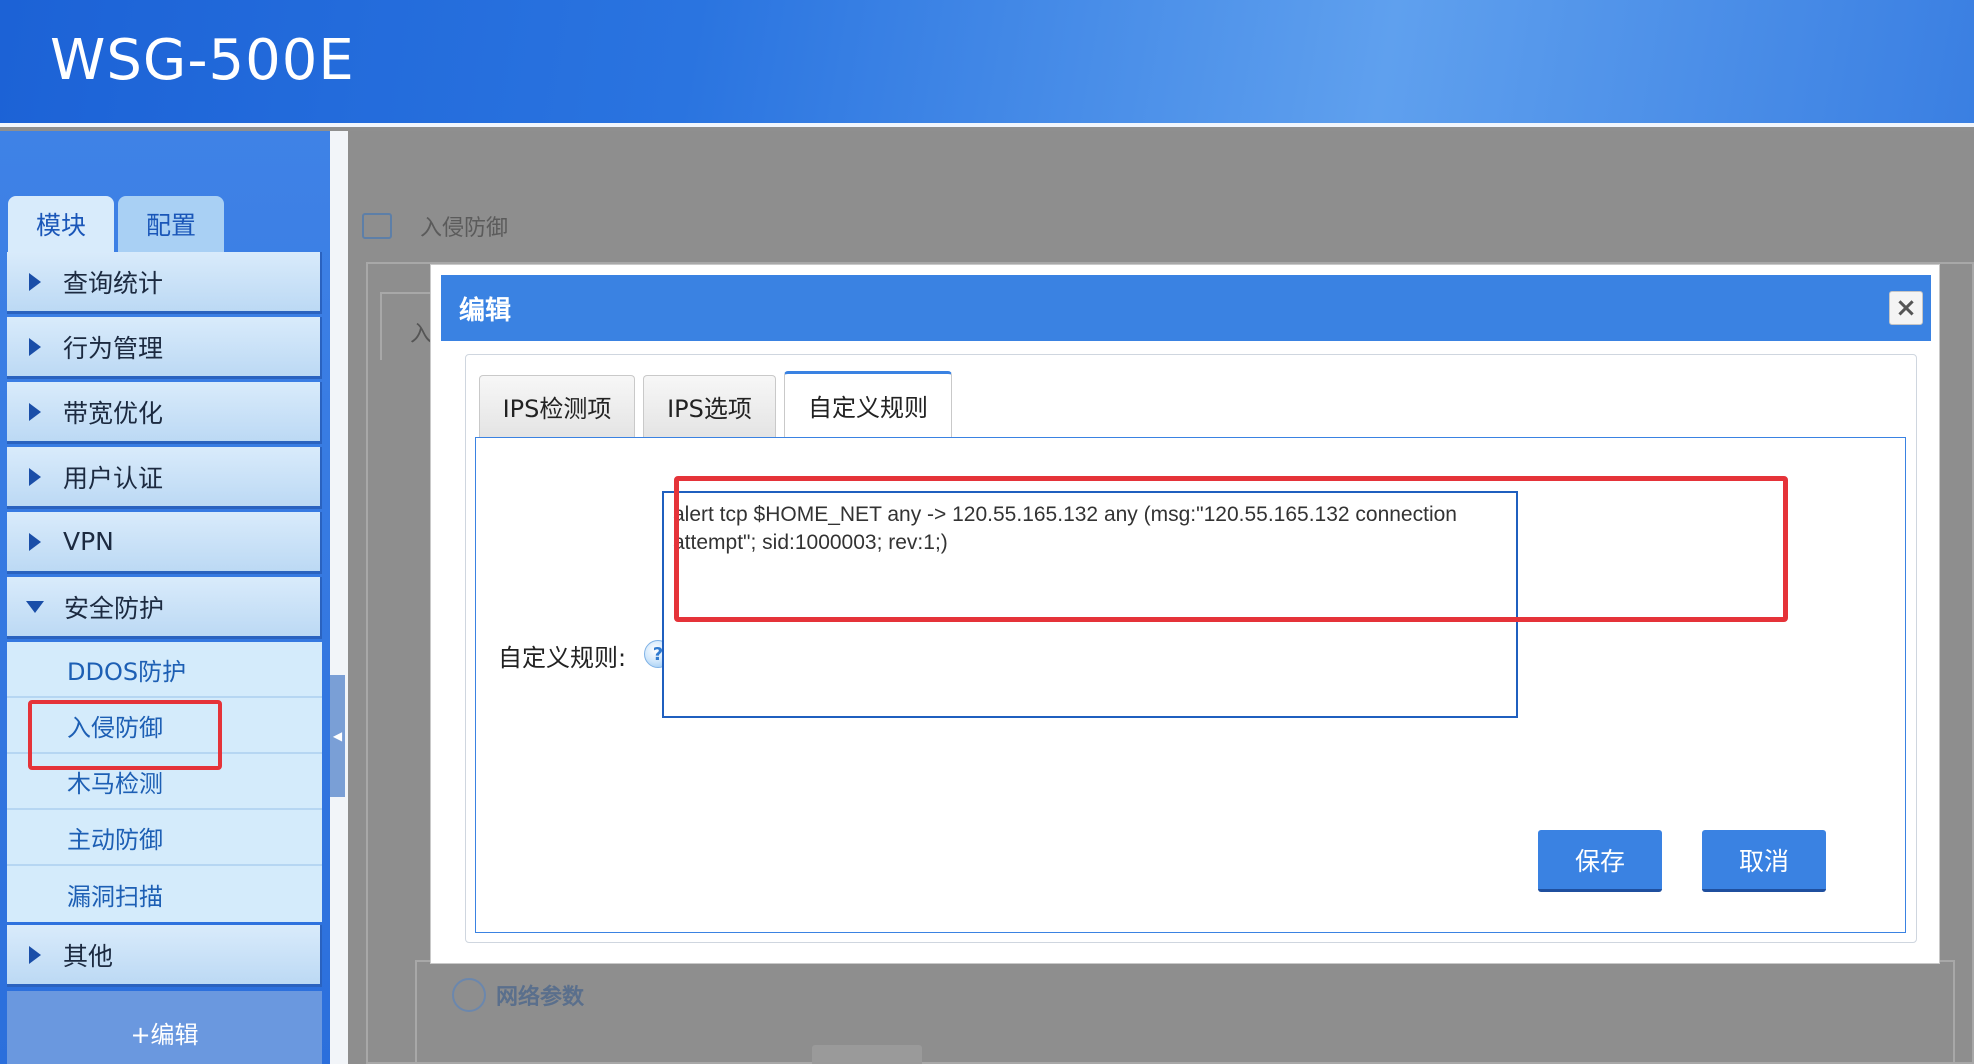 The height and width of the screenshot is (1064, 1974). I want to click on section-title: 网络参数, so click(518, 995).